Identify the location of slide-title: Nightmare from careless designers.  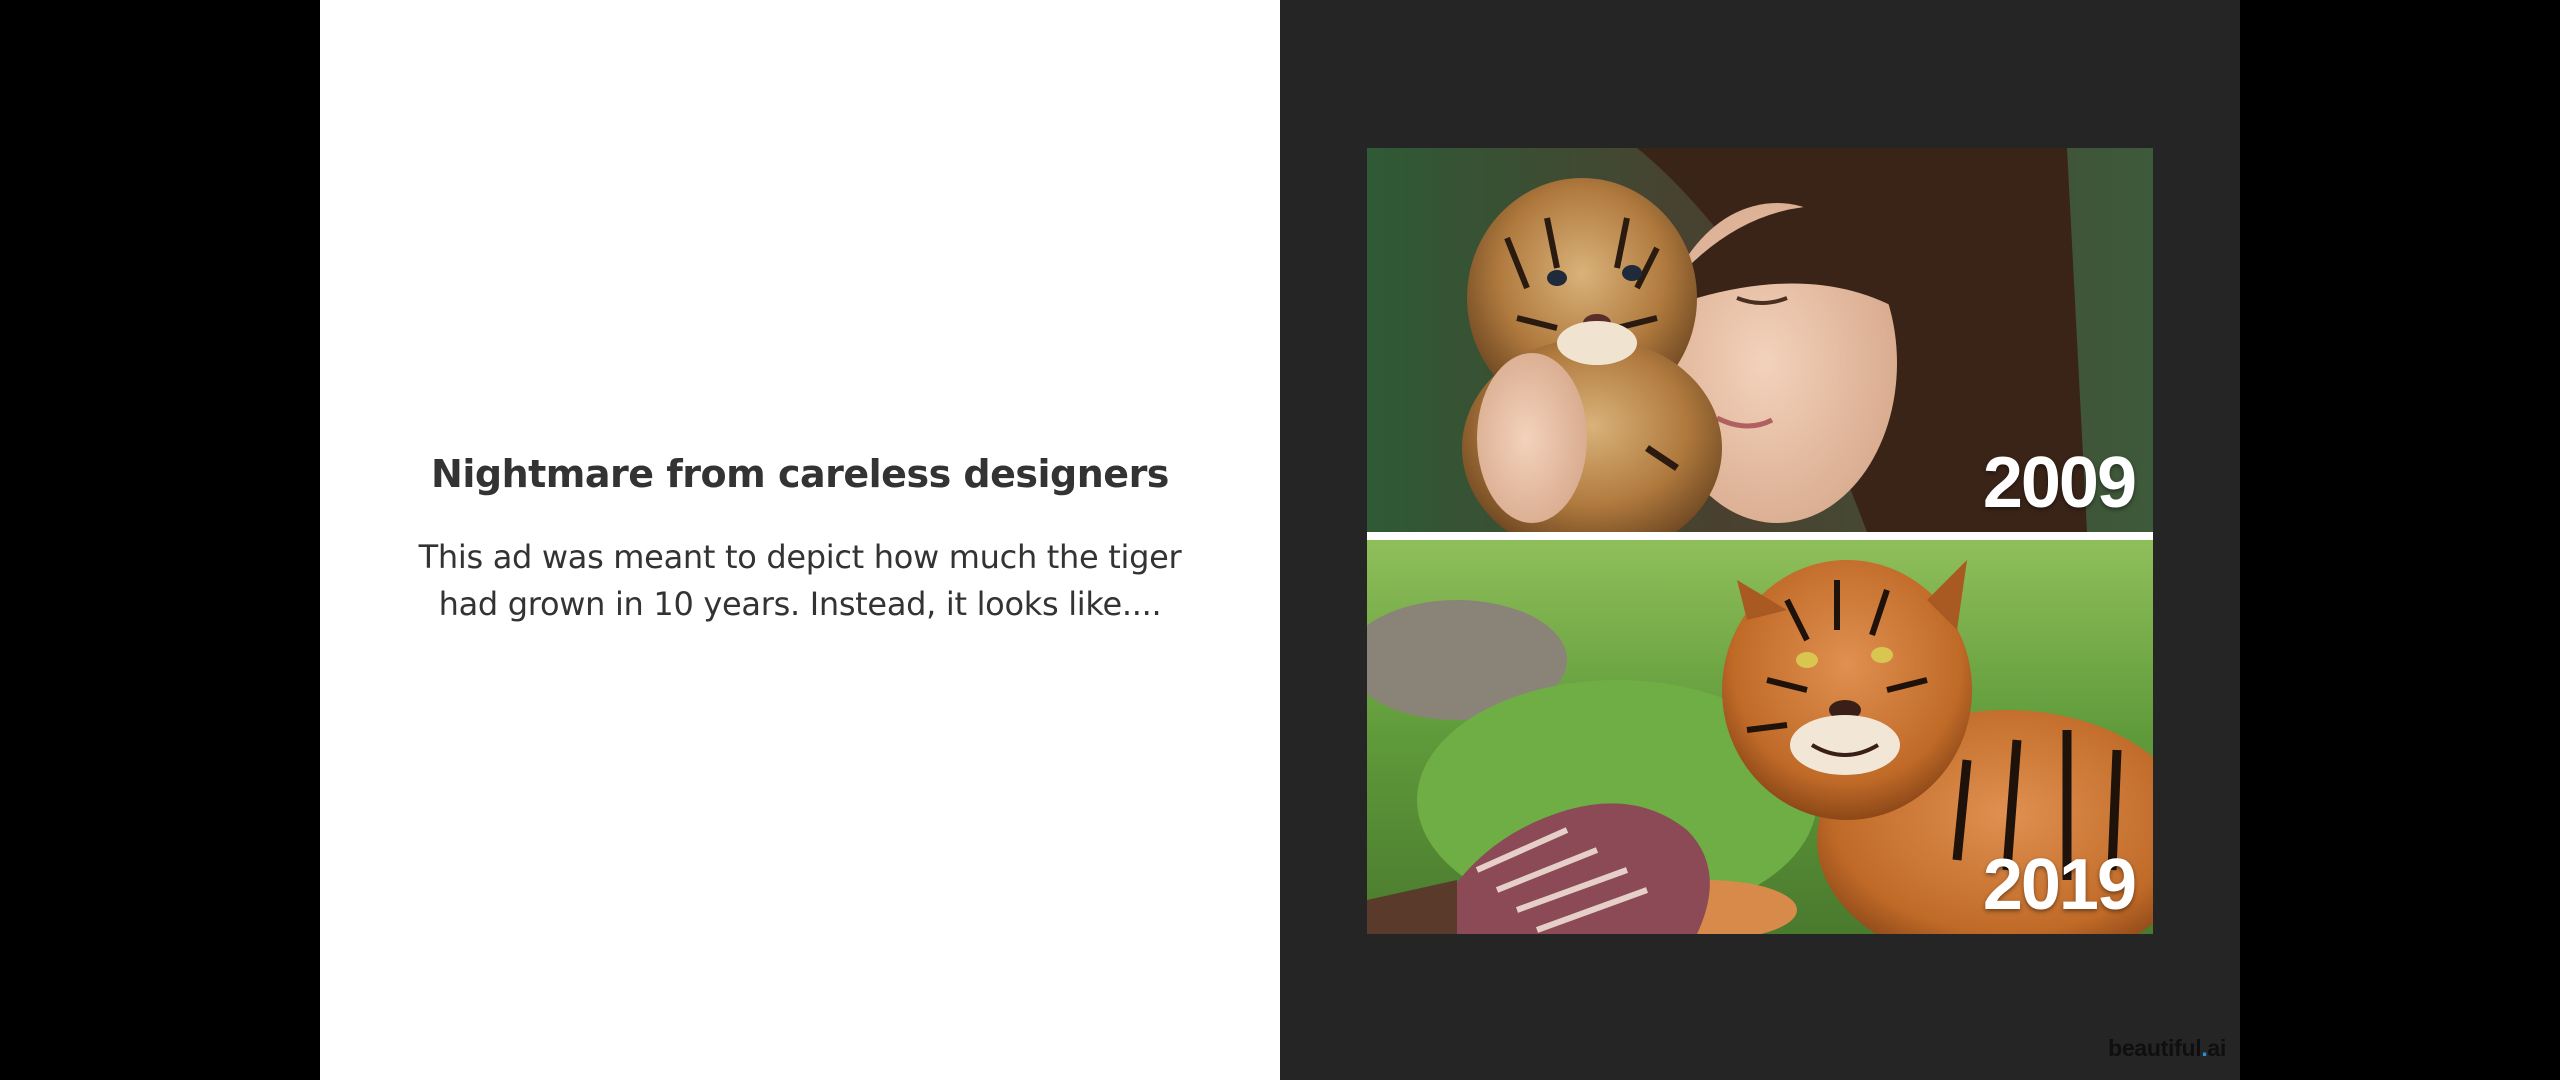
(800, 474).